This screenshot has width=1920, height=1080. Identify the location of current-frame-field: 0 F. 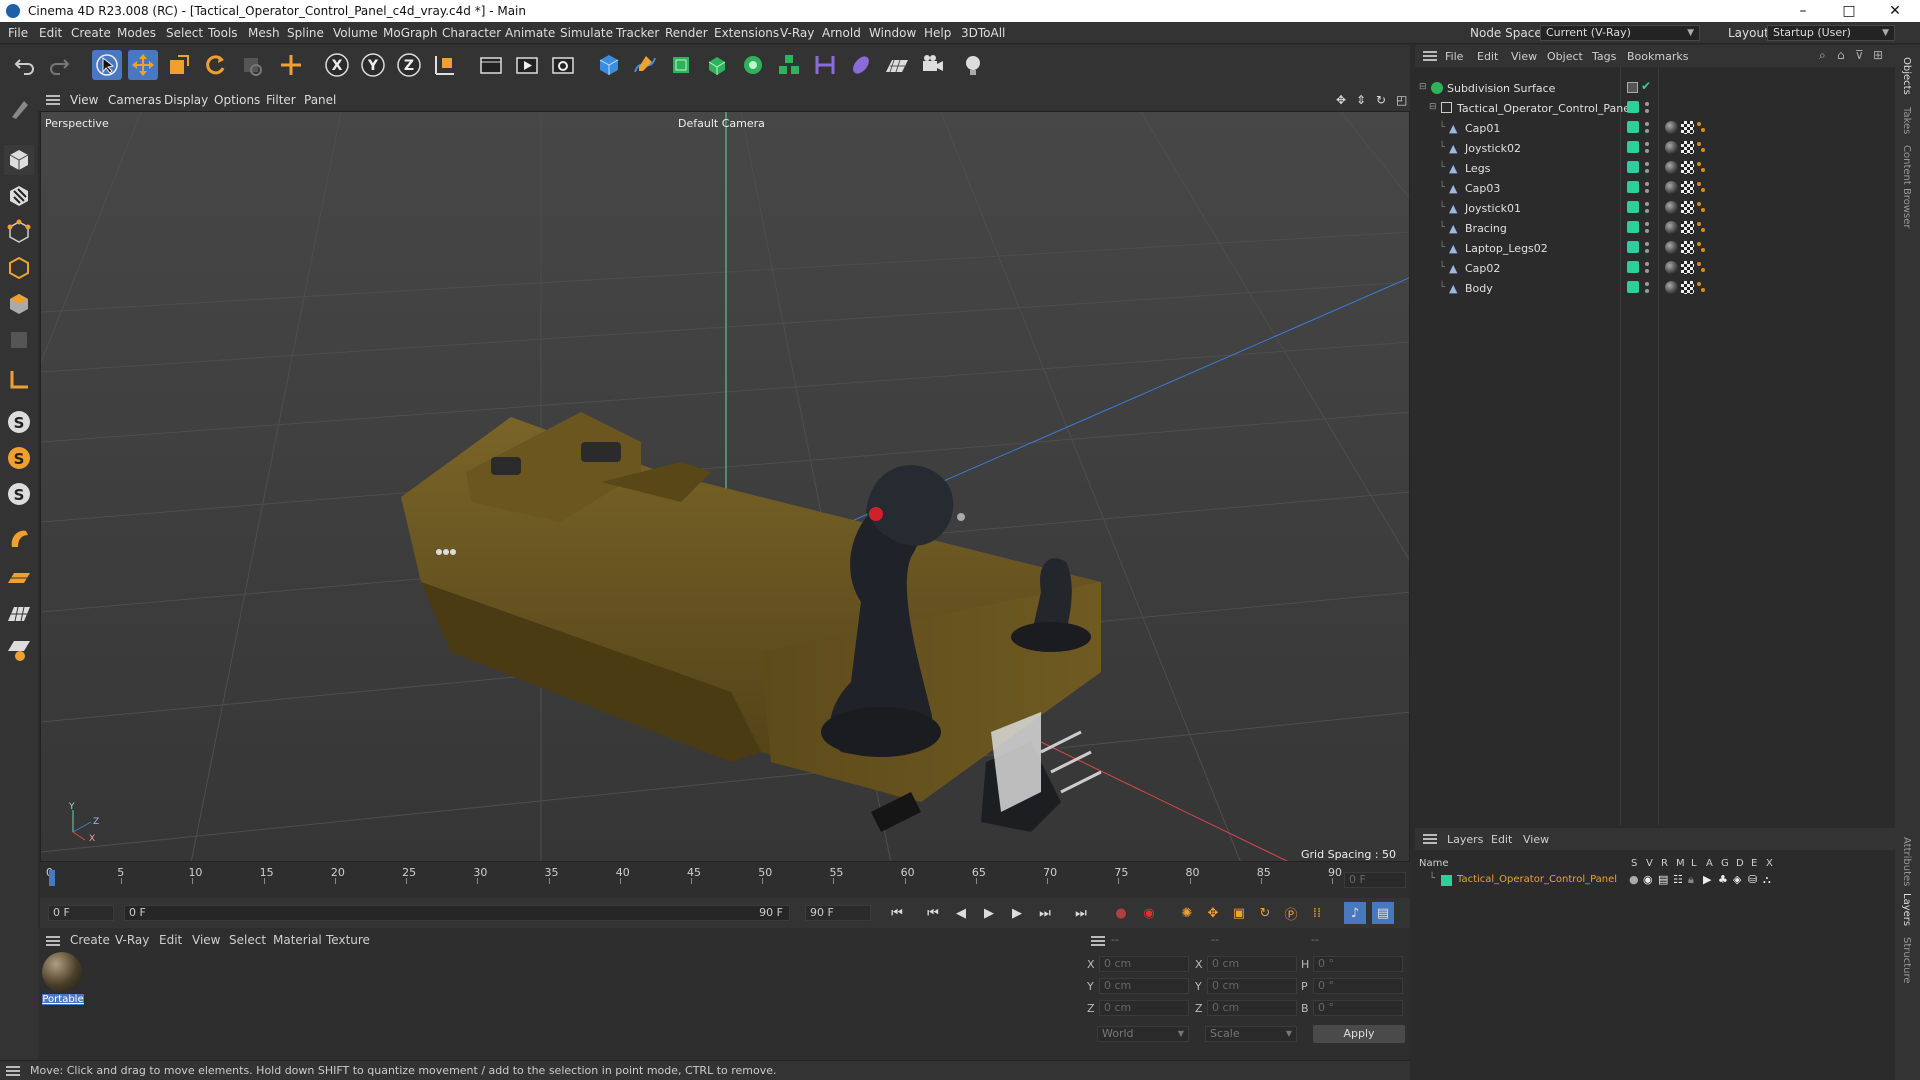
(1375, 880).